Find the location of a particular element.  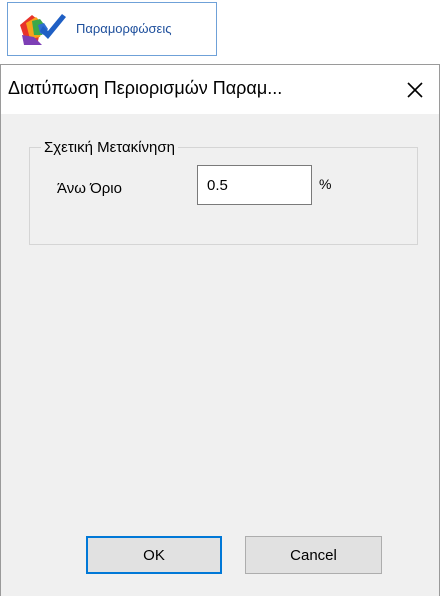

close-button is located at coordinates (415, 89).